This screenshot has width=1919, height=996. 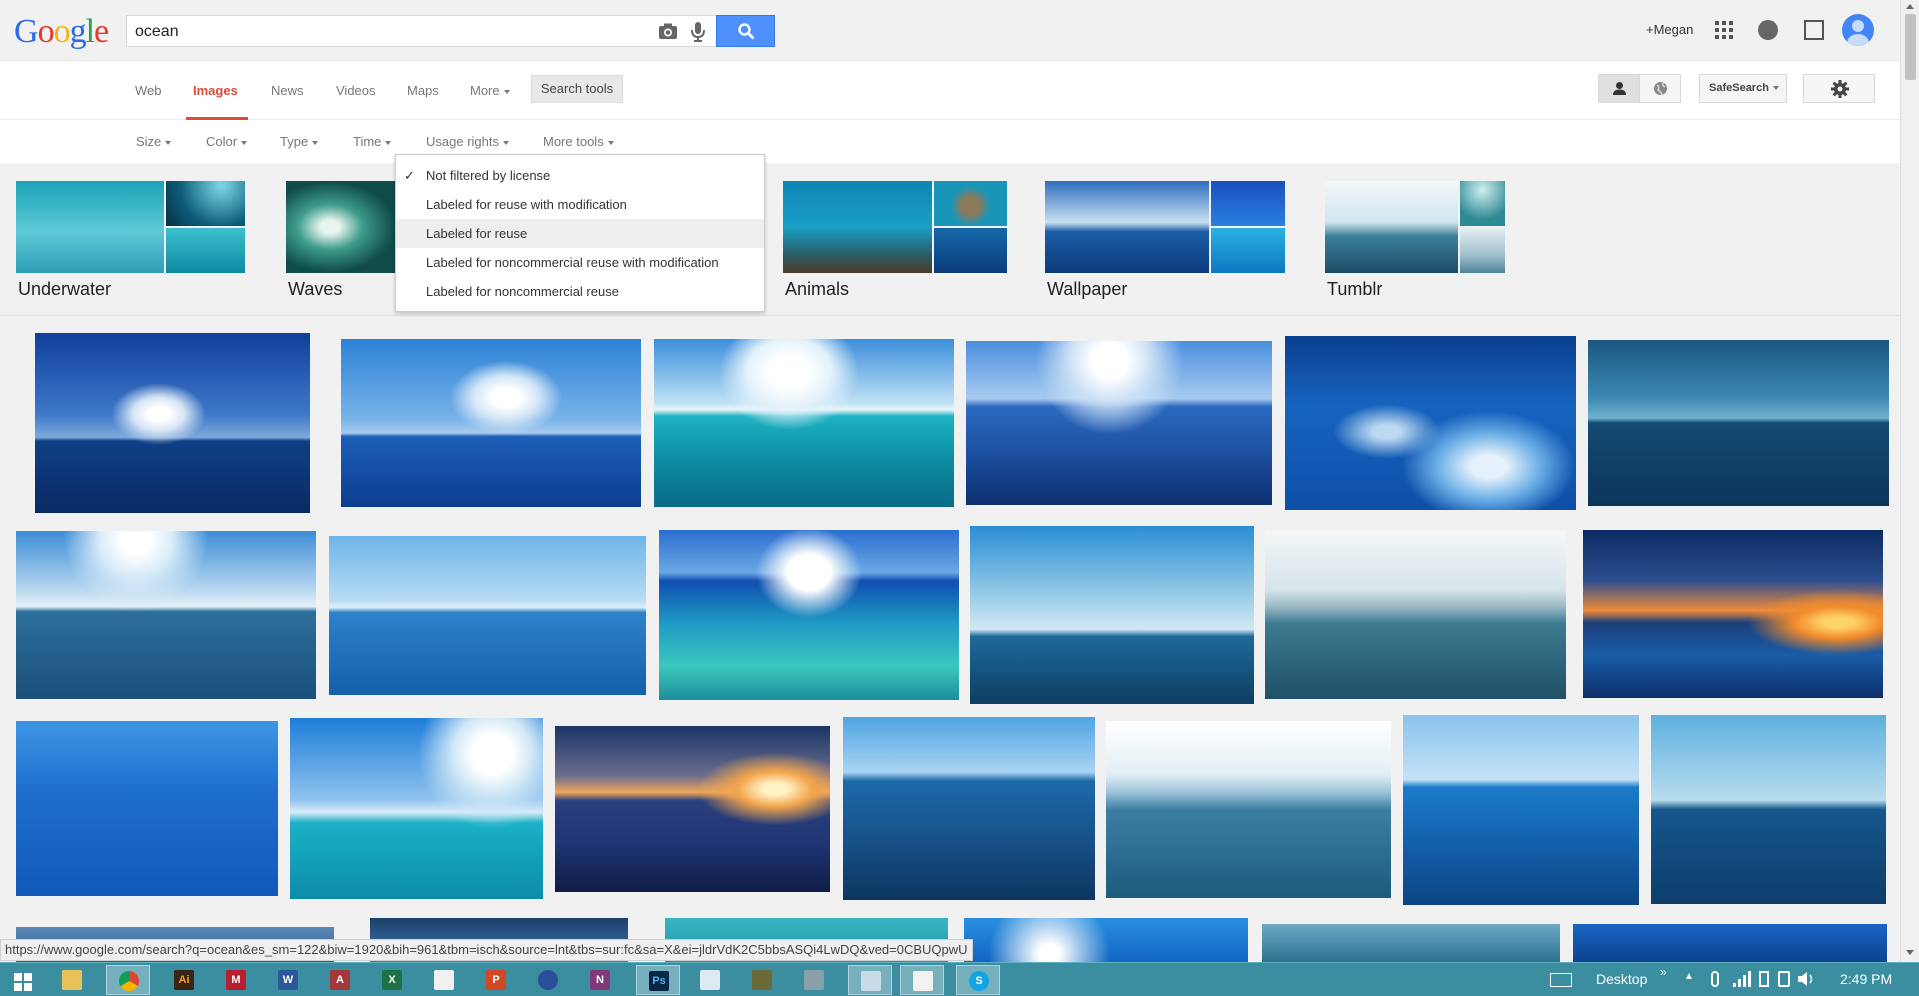 What do you see at coordinates (341, 240) in the screenshot?
I see `related-search-waves: Waves` at bounding box center [341, 240].